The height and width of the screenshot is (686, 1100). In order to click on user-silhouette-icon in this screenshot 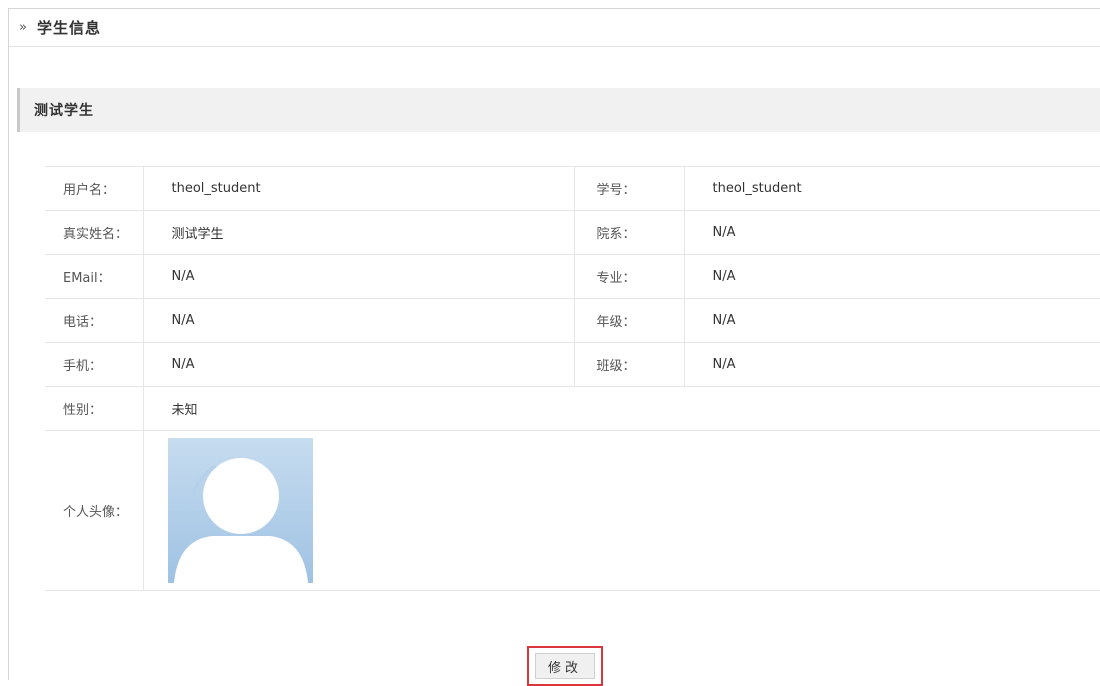, I will do `click(240, 510)`.